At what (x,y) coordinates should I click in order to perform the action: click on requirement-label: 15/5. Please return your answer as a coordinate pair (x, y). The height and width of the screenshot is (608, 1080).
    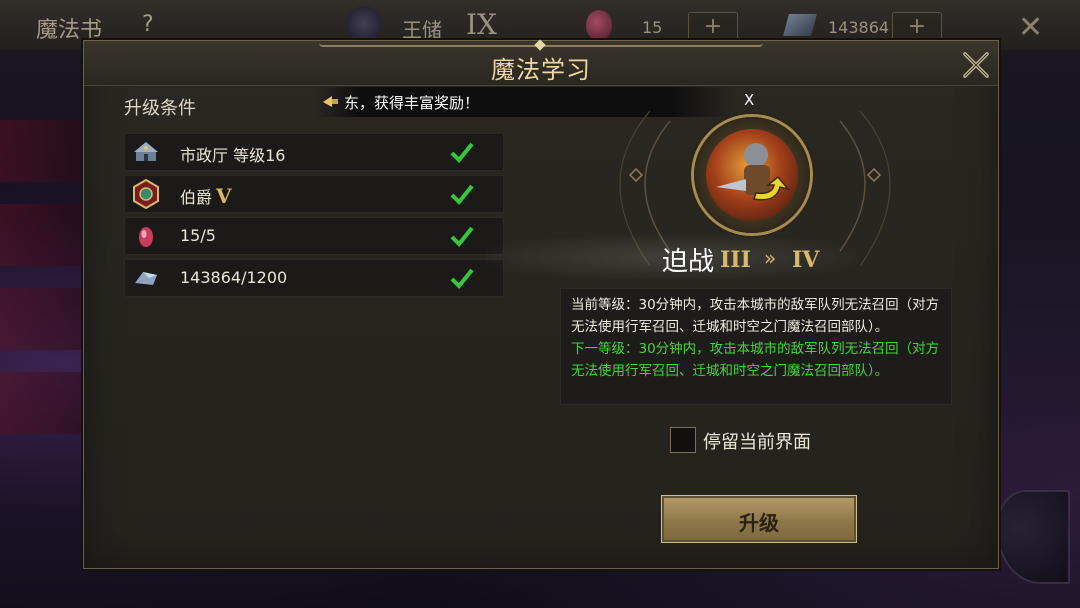
    Looking at the image, I should click on (198, 235).